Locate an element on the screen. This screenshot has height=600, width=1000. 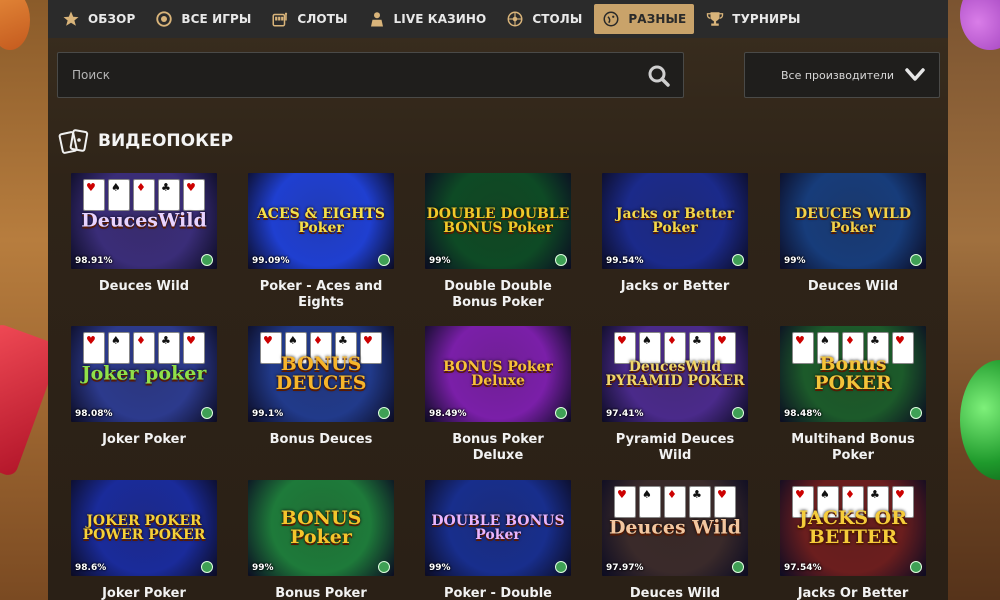
nav-item-1: ВСЕ ИГРЫ is located at coordinates (203, 19).